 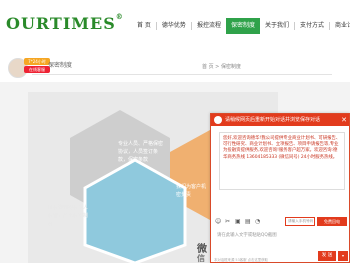 What do you see at coordinates (209, 26) in the screenshot?
I see `nav-item-process: 报控流程` at bounding box center [209, 26].